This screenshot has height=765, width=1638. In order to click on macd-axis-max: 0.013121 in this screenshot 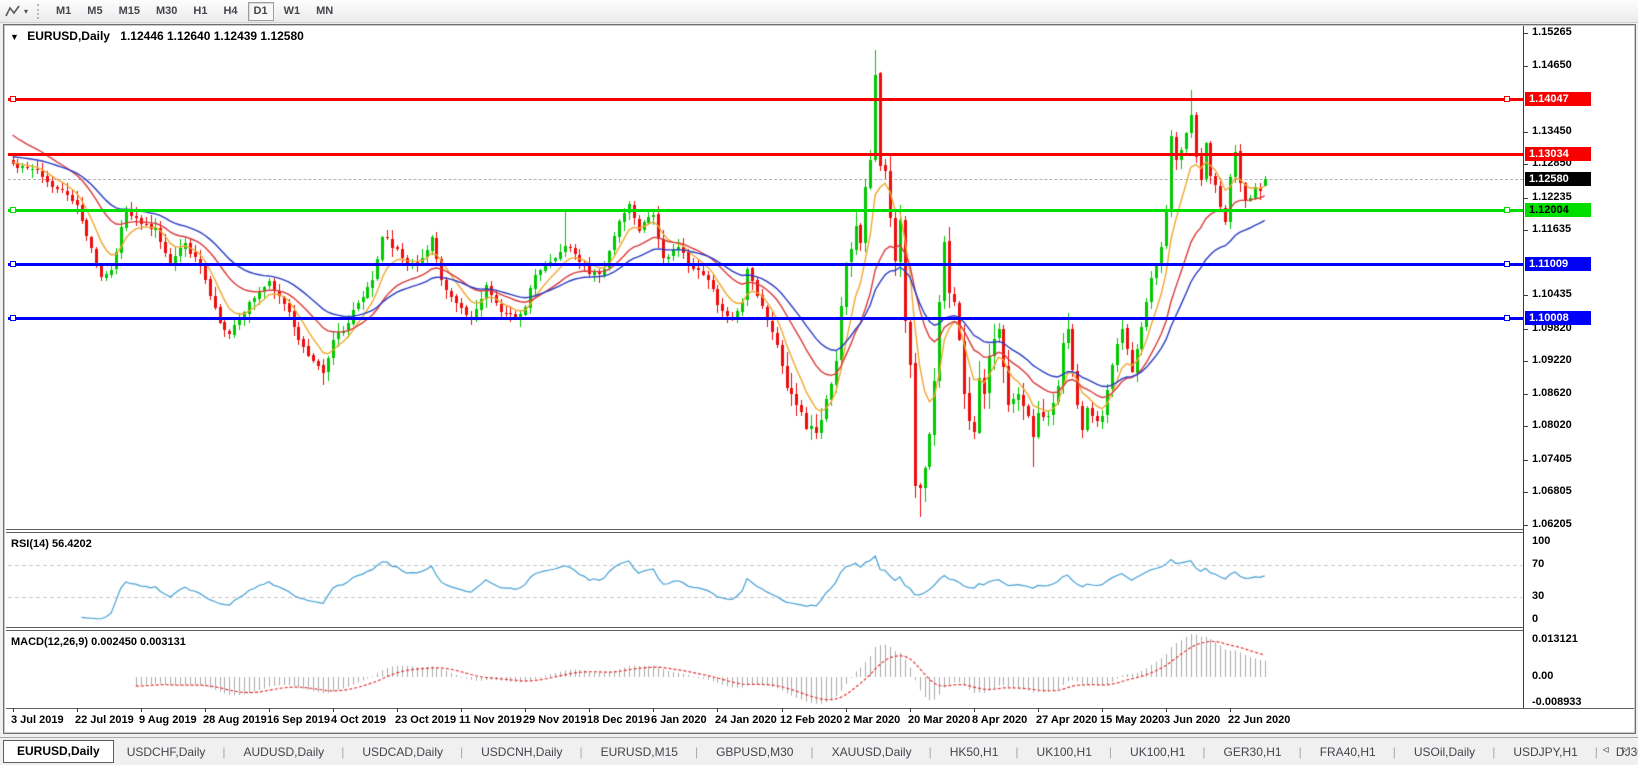, I will do `click(1555, 639)`.